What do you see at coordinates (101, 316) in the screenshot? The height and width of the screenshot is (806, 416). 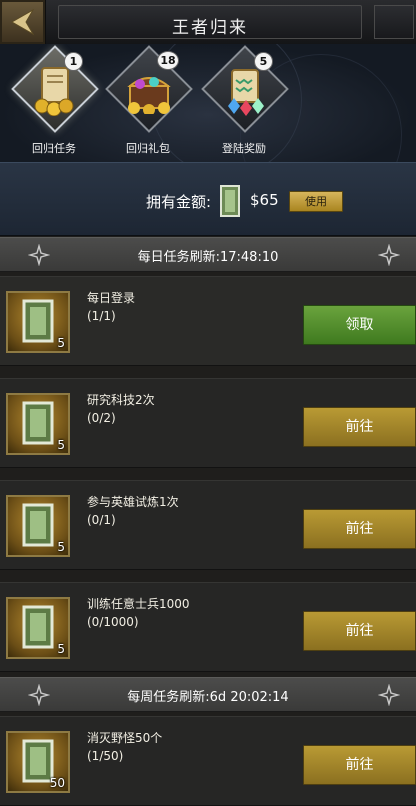 I see `task-progress: (1/1)` at bounding box center [101, 316].